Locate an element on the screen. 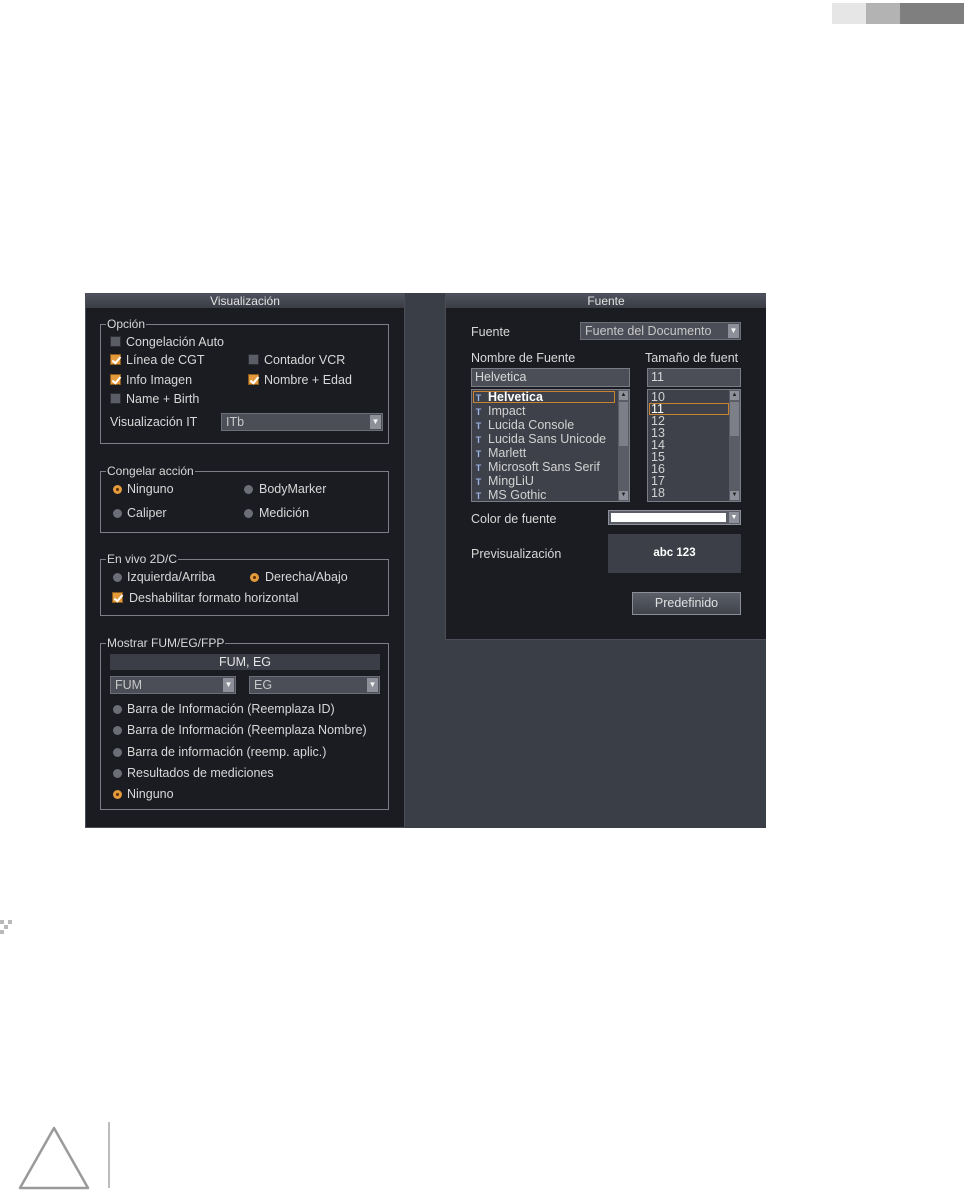 The image size is (964, 1199). izquierda-arriba-label: Izquierda/Arriba is located at coordinates (171, 577).